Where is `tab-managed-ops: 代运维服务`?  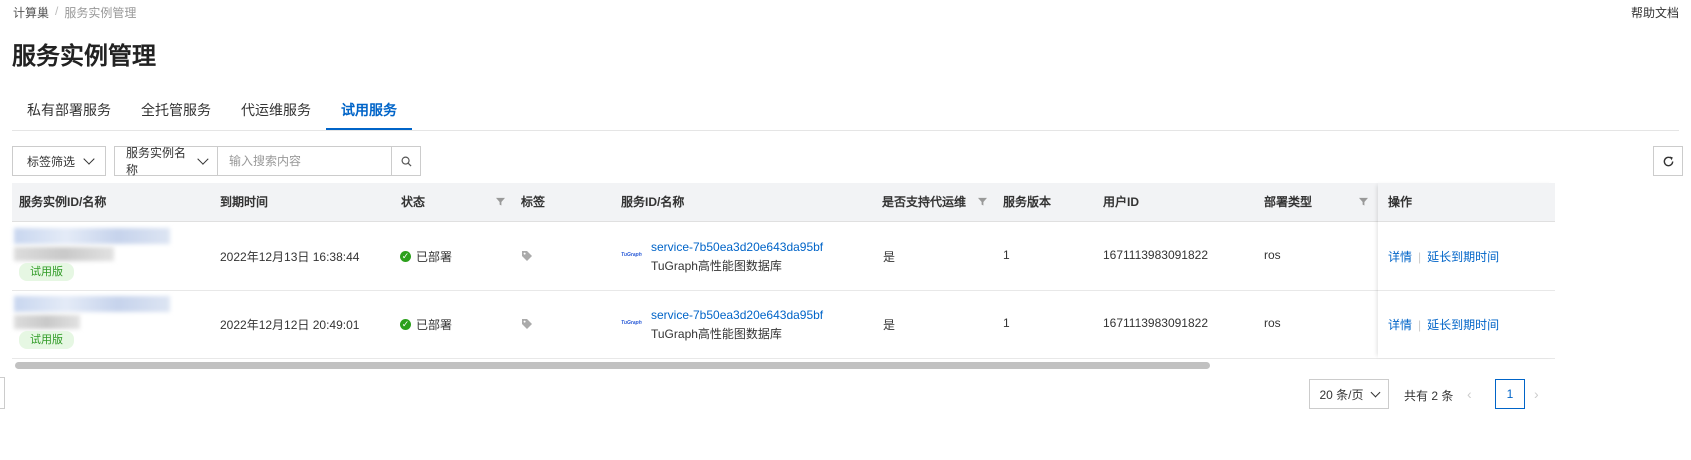
tab-managed-ops: 代运维服务 is located at coordinates (276, 113).